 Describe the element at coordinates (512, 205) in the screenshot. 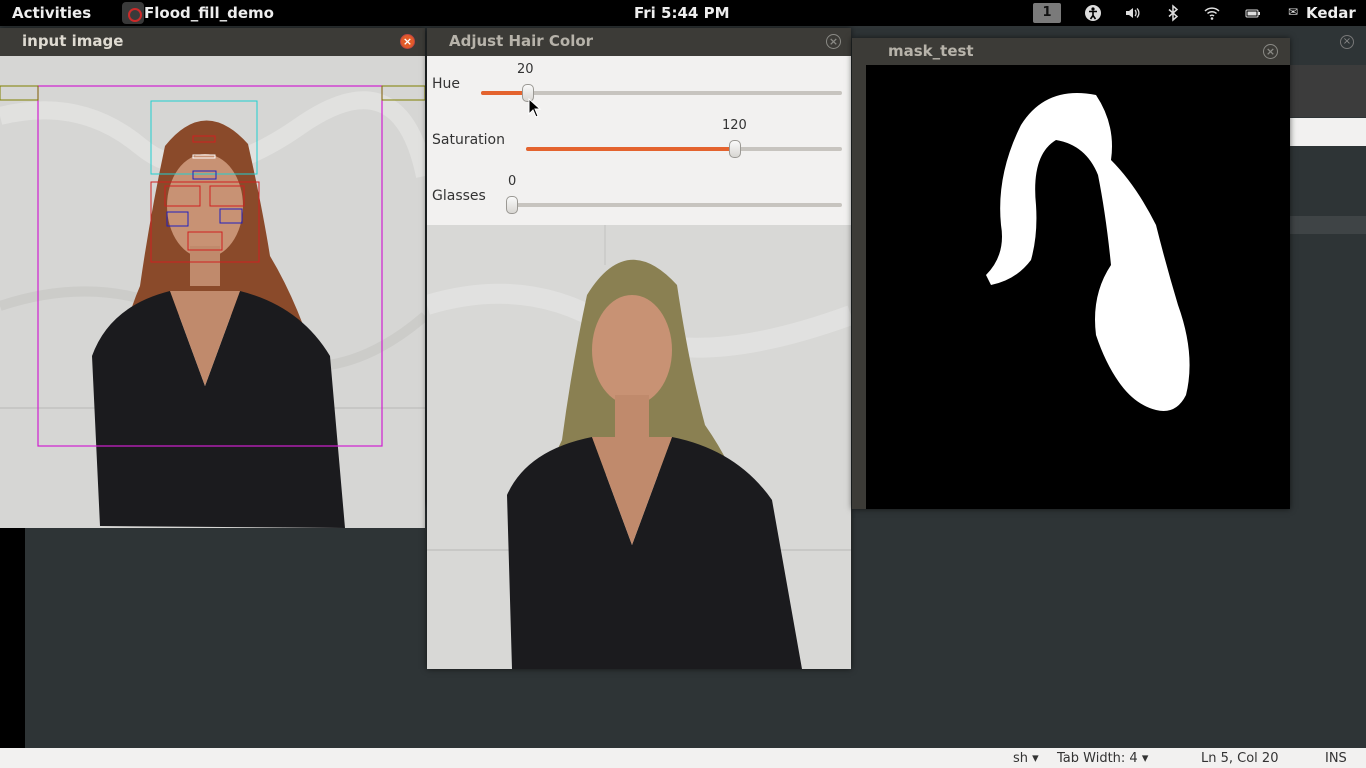

I see `glasses-slider-handle` at that location.